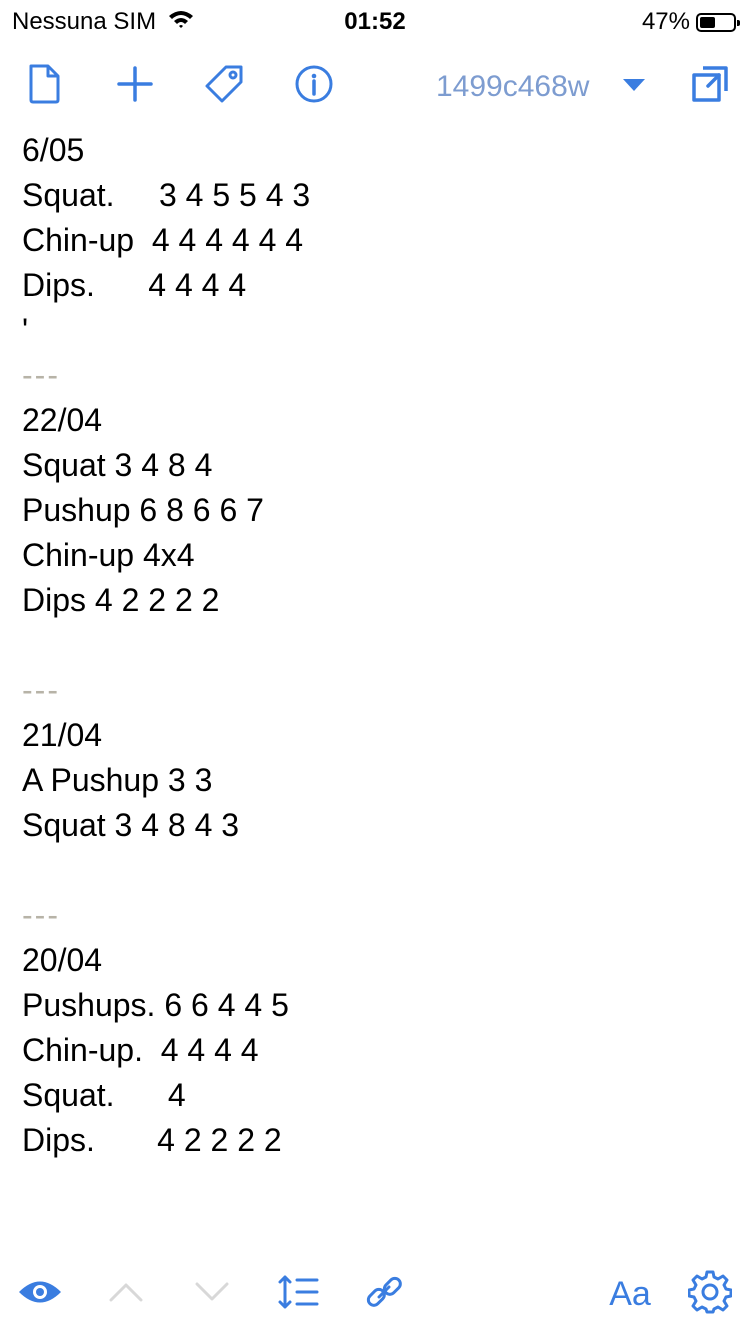 The width and height of the screenshot is (750, 1334). I want to click on note-line: Chin-up 4x4, so click(108, 555).